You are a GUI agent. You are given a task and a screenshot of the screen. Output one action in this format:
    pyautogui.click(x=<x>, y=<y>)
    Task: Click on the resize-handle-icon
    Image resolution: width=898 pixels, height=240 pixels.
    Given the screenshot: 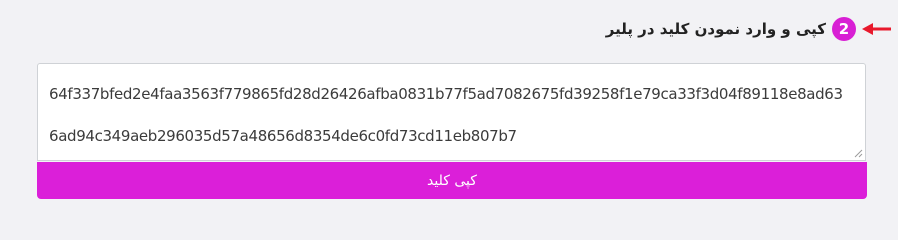 What is the action you would take?
    pyautogui.click(x=858, y=153)
    